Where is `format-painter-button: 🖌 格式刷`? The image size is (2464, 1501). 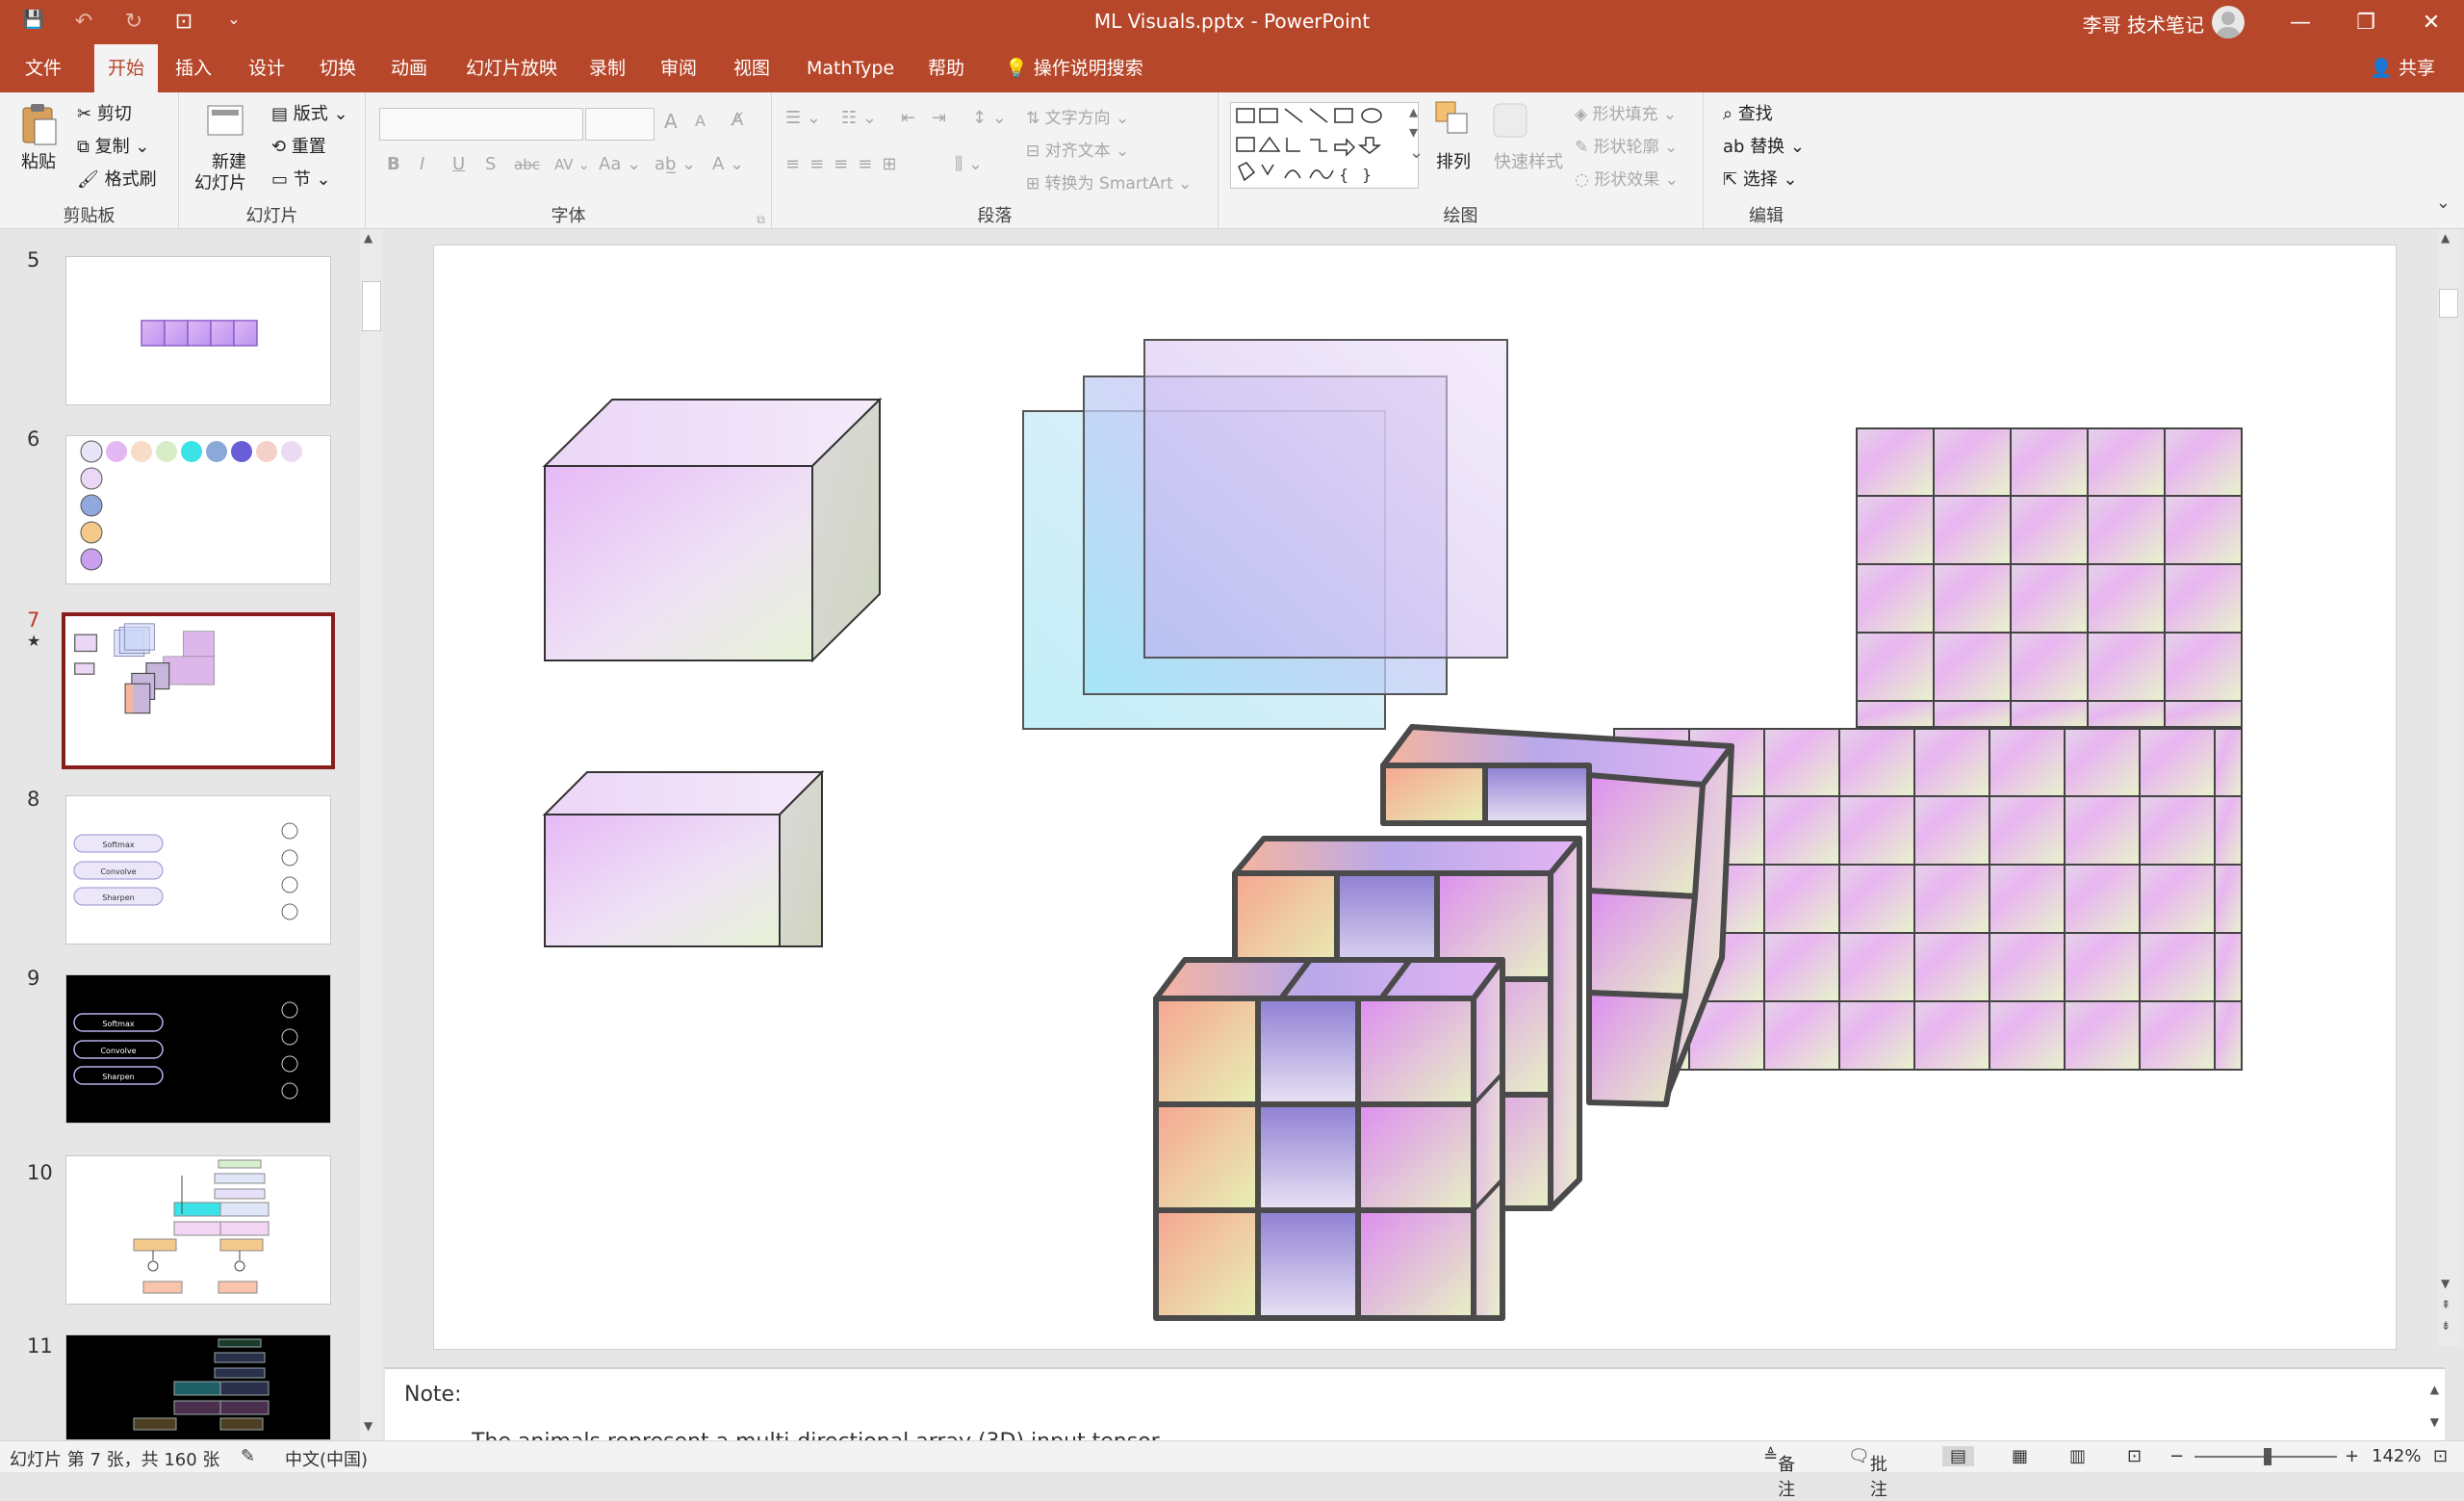
format-painter-button: 🖌 格式刷 is located at coordinates (117, 178).